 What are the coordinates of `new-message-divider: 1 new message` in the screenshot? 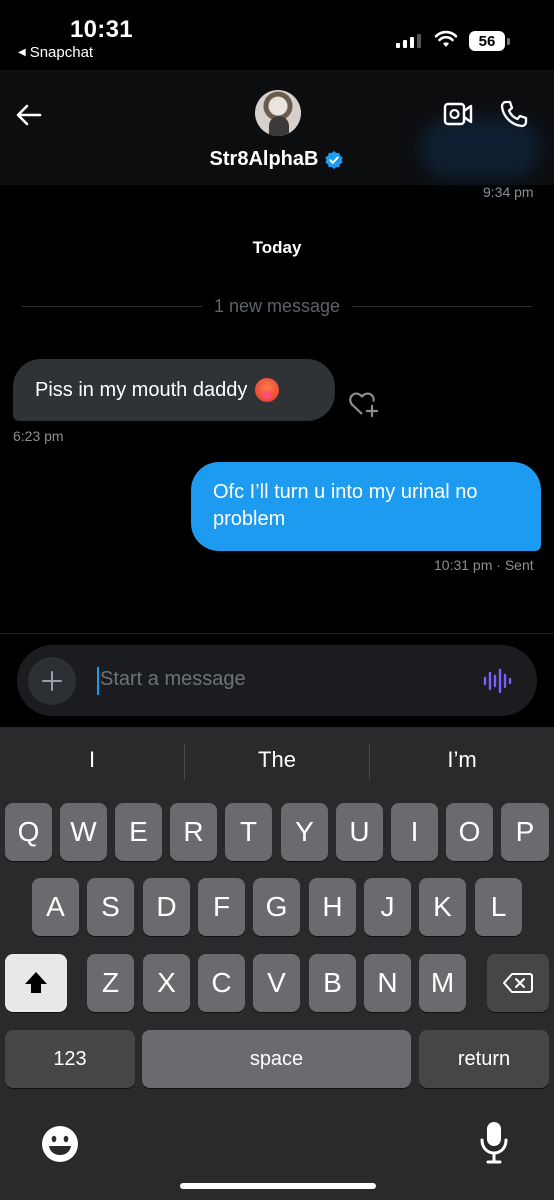 It's located at (277, 306).